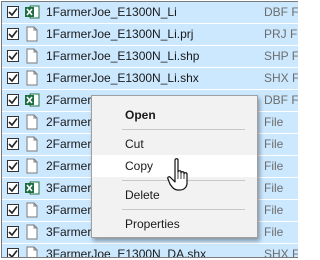 The height and width of the screenshot is (260, 320). I want to click on menu-item-open: Open, so click(174, 115).